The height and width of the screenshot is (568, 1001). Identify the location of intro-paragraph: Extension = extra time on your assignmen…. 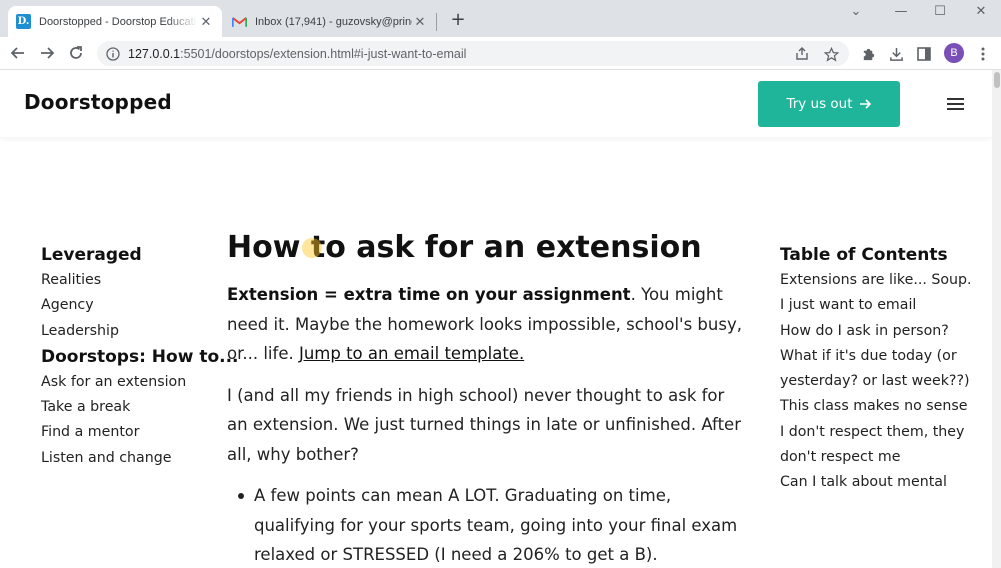
(484, 324).